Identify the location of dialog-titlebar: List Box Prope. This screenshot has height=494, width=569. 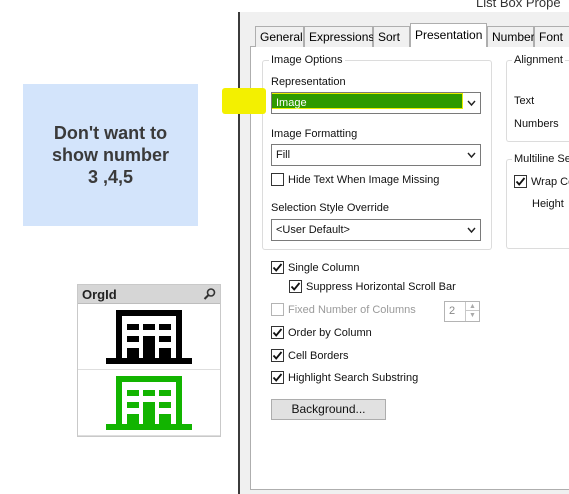
(403, 6).